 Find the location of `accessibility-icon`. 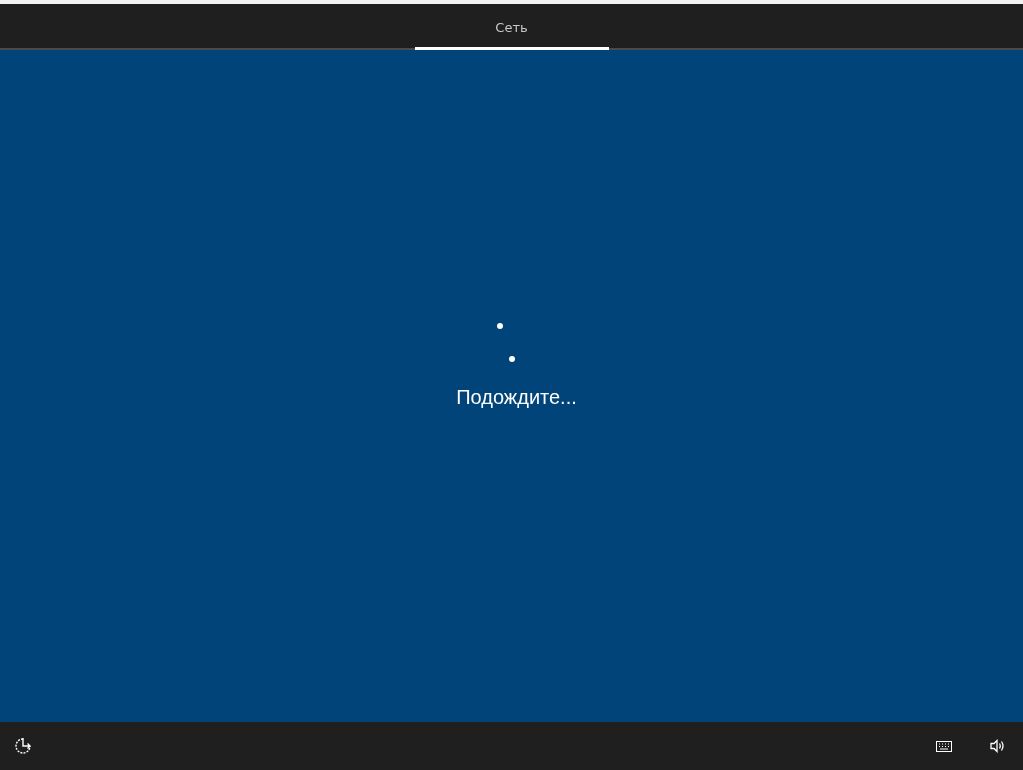

accessibility-icon is located at coordinates (23, 746).